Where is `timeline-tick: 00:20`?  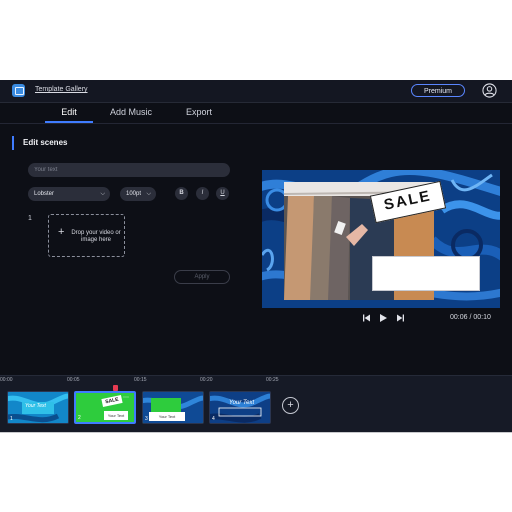 timeline-tick: 00:20 is located at coordinates (206, 380).